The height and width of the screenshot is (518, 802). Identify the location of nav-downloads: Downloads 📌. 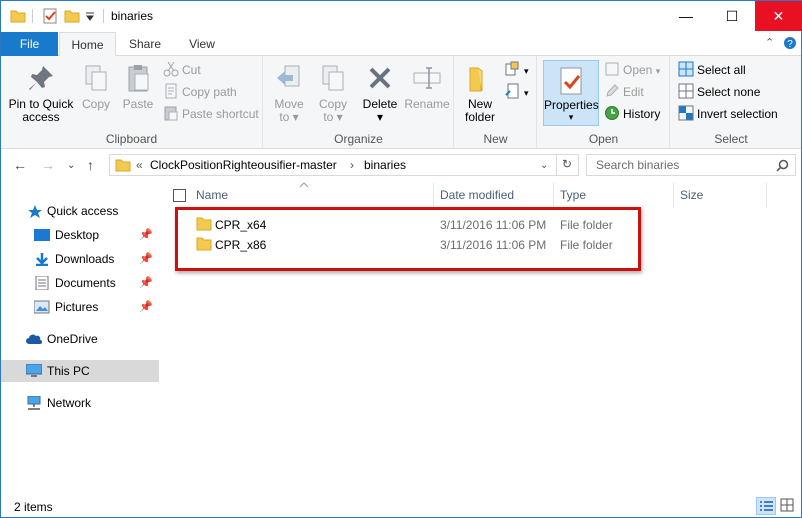
(80, 259).